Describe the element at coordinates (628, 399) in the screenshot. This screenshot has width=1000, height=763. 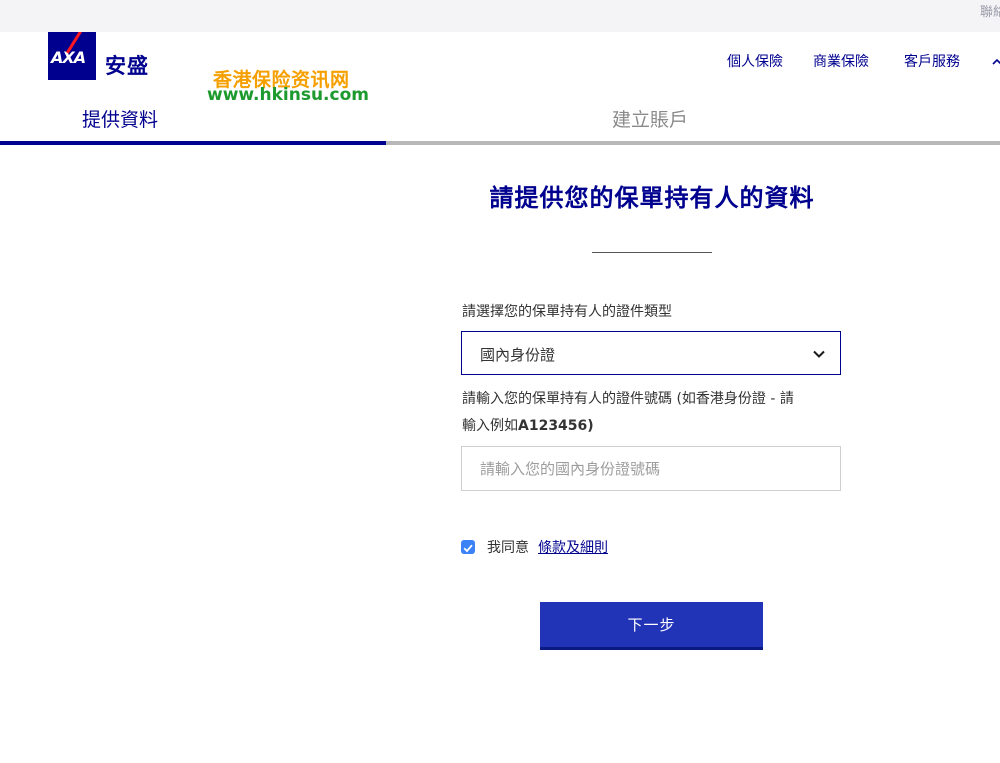
I see `id-number-label-line1: 請輸入您的保單持有人的證件號碼 (如香港身份證 - 請` at that location.